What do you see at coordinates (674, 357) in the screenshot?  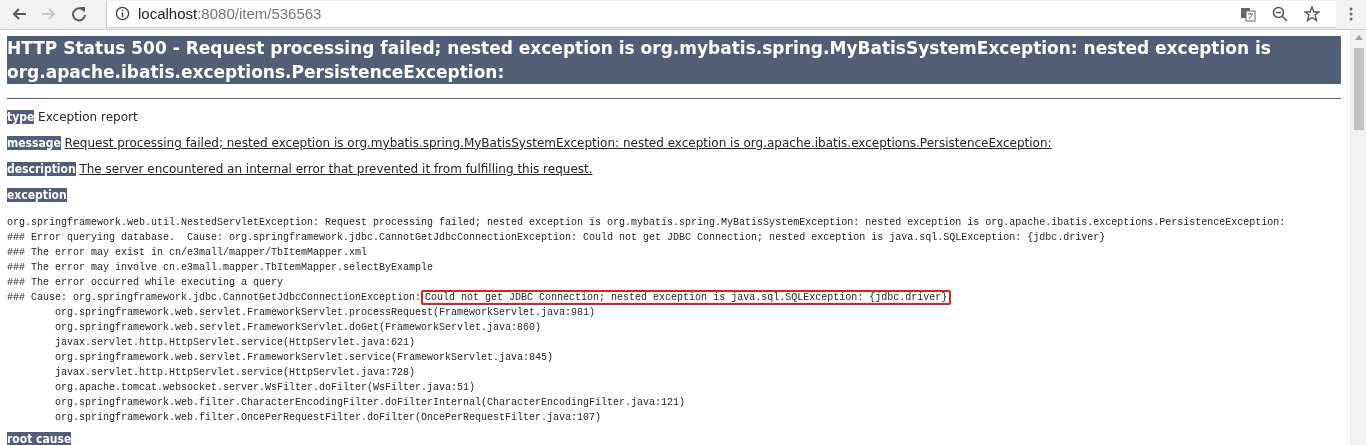 I see `stack-frame: org.springframework.web.servlet.FrameworkServlet.service(FrameworkServlet.java:845)` at bounding box center [674, 357].